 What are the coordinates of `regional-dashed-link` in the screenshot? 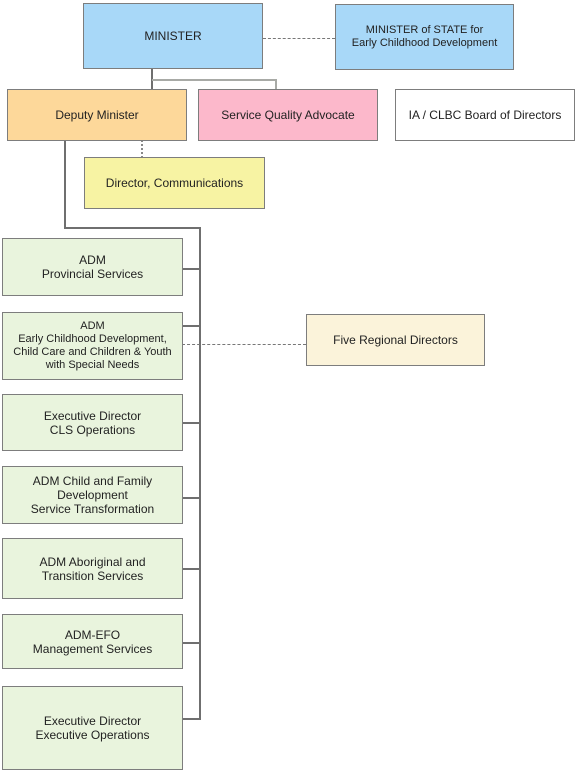 It's located at (244, 344).